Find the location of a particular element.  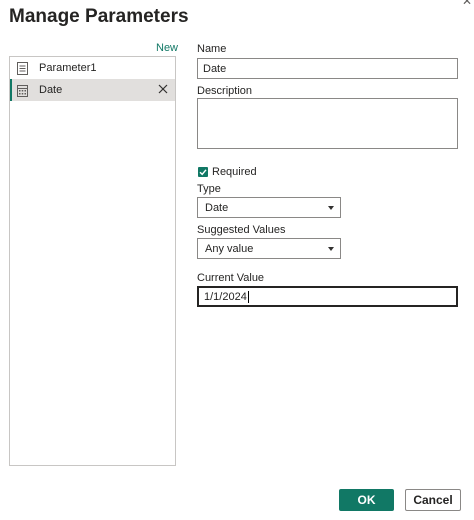

new-parameter-link: New is located at coordinates (167, 48).